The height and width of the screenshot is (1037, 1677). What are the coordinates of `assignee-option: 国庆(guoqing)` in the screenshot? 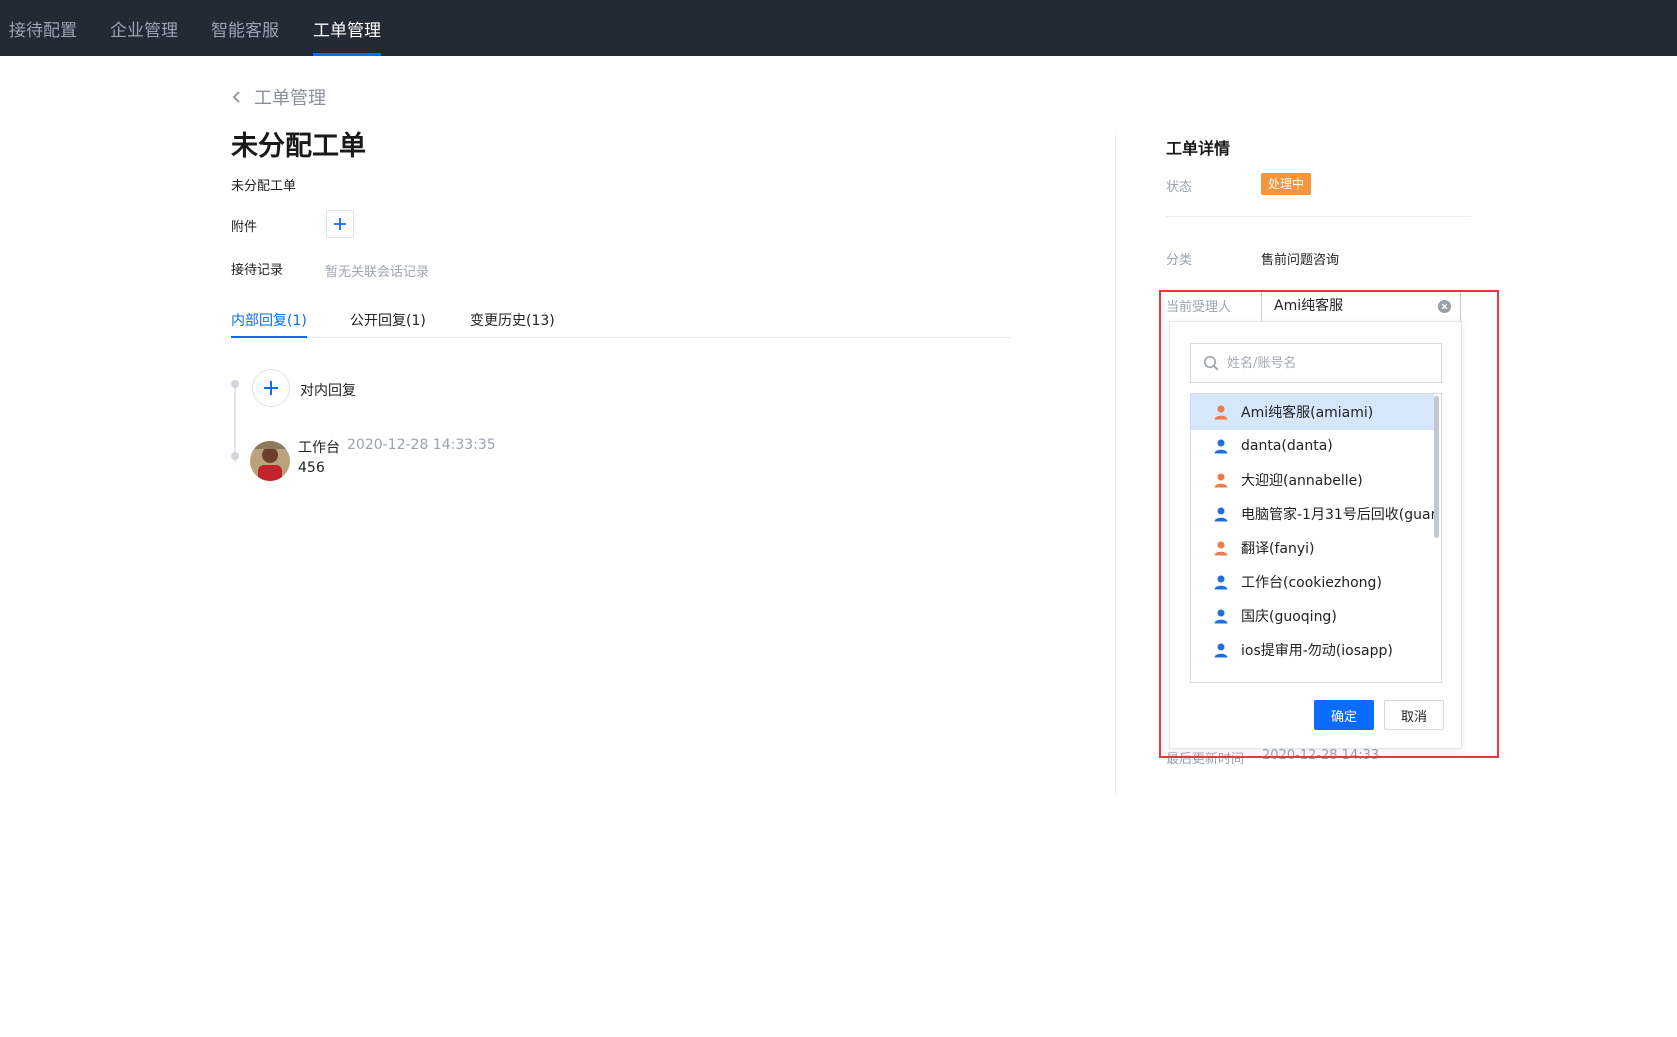 It's located at (1312, 616).